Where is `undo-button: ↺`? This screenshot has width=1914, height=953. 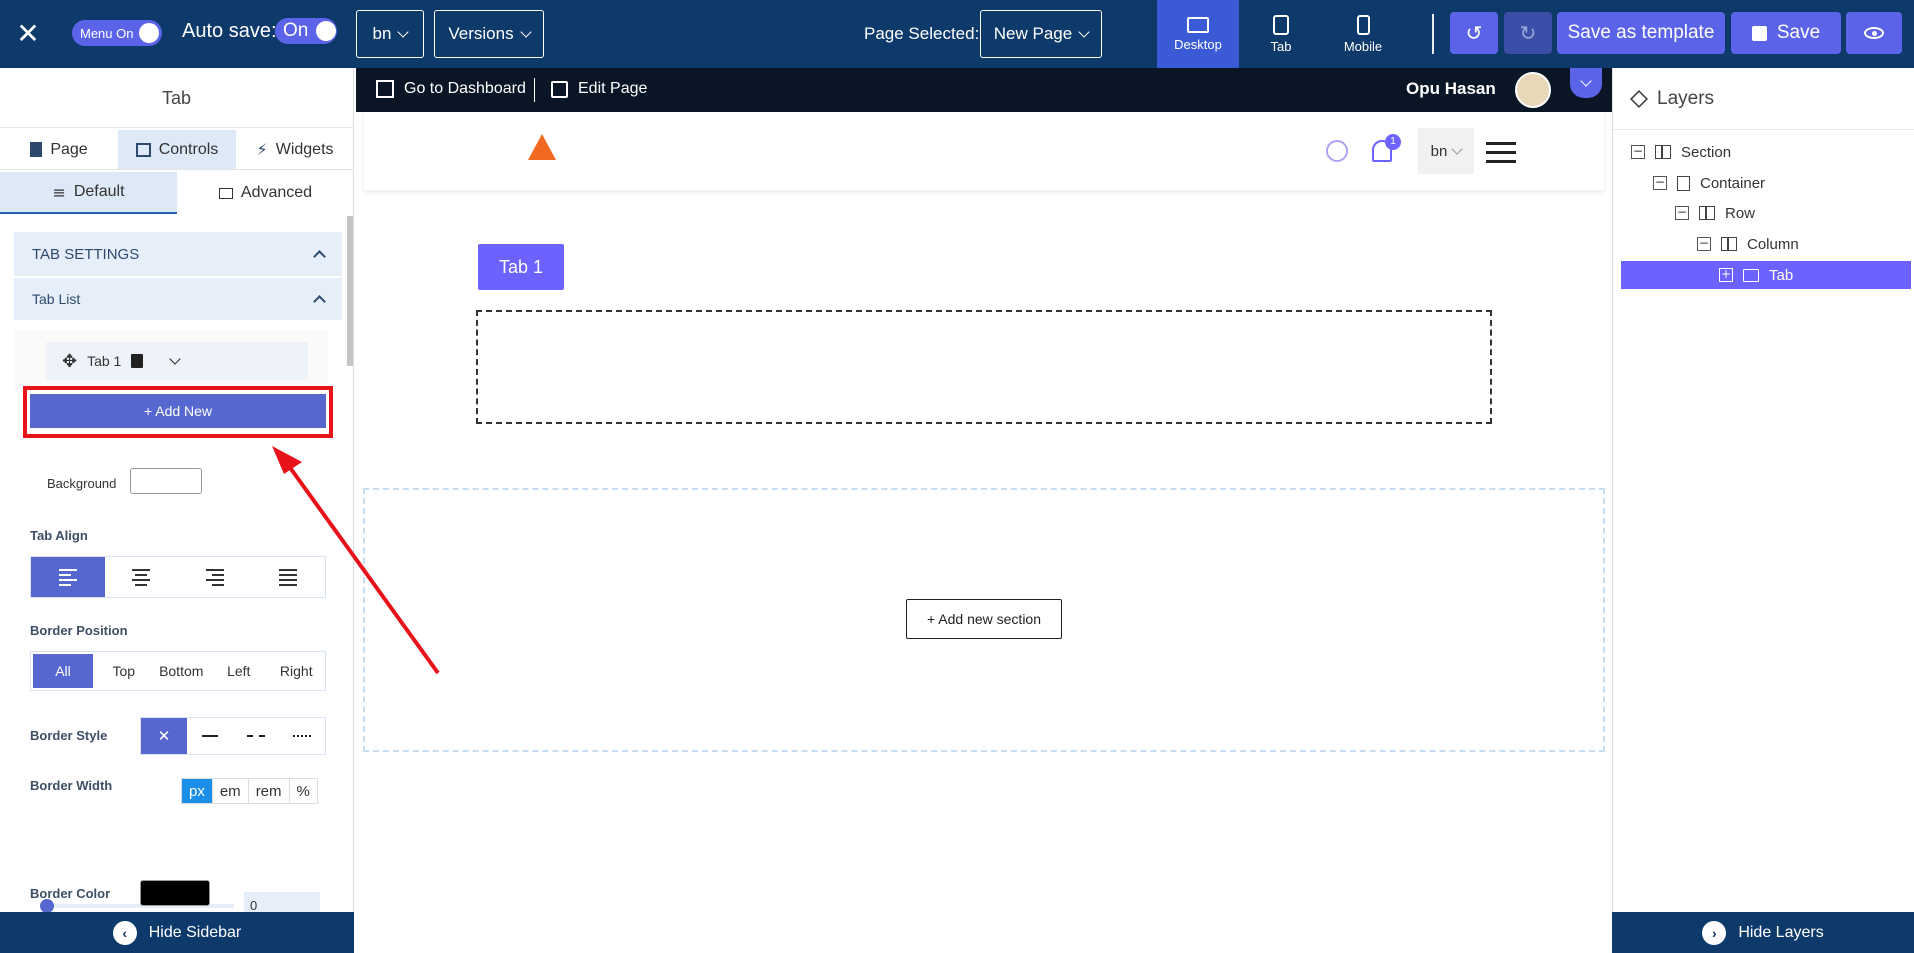
undo-button: ↺ is located at coordinates (1474, 33).